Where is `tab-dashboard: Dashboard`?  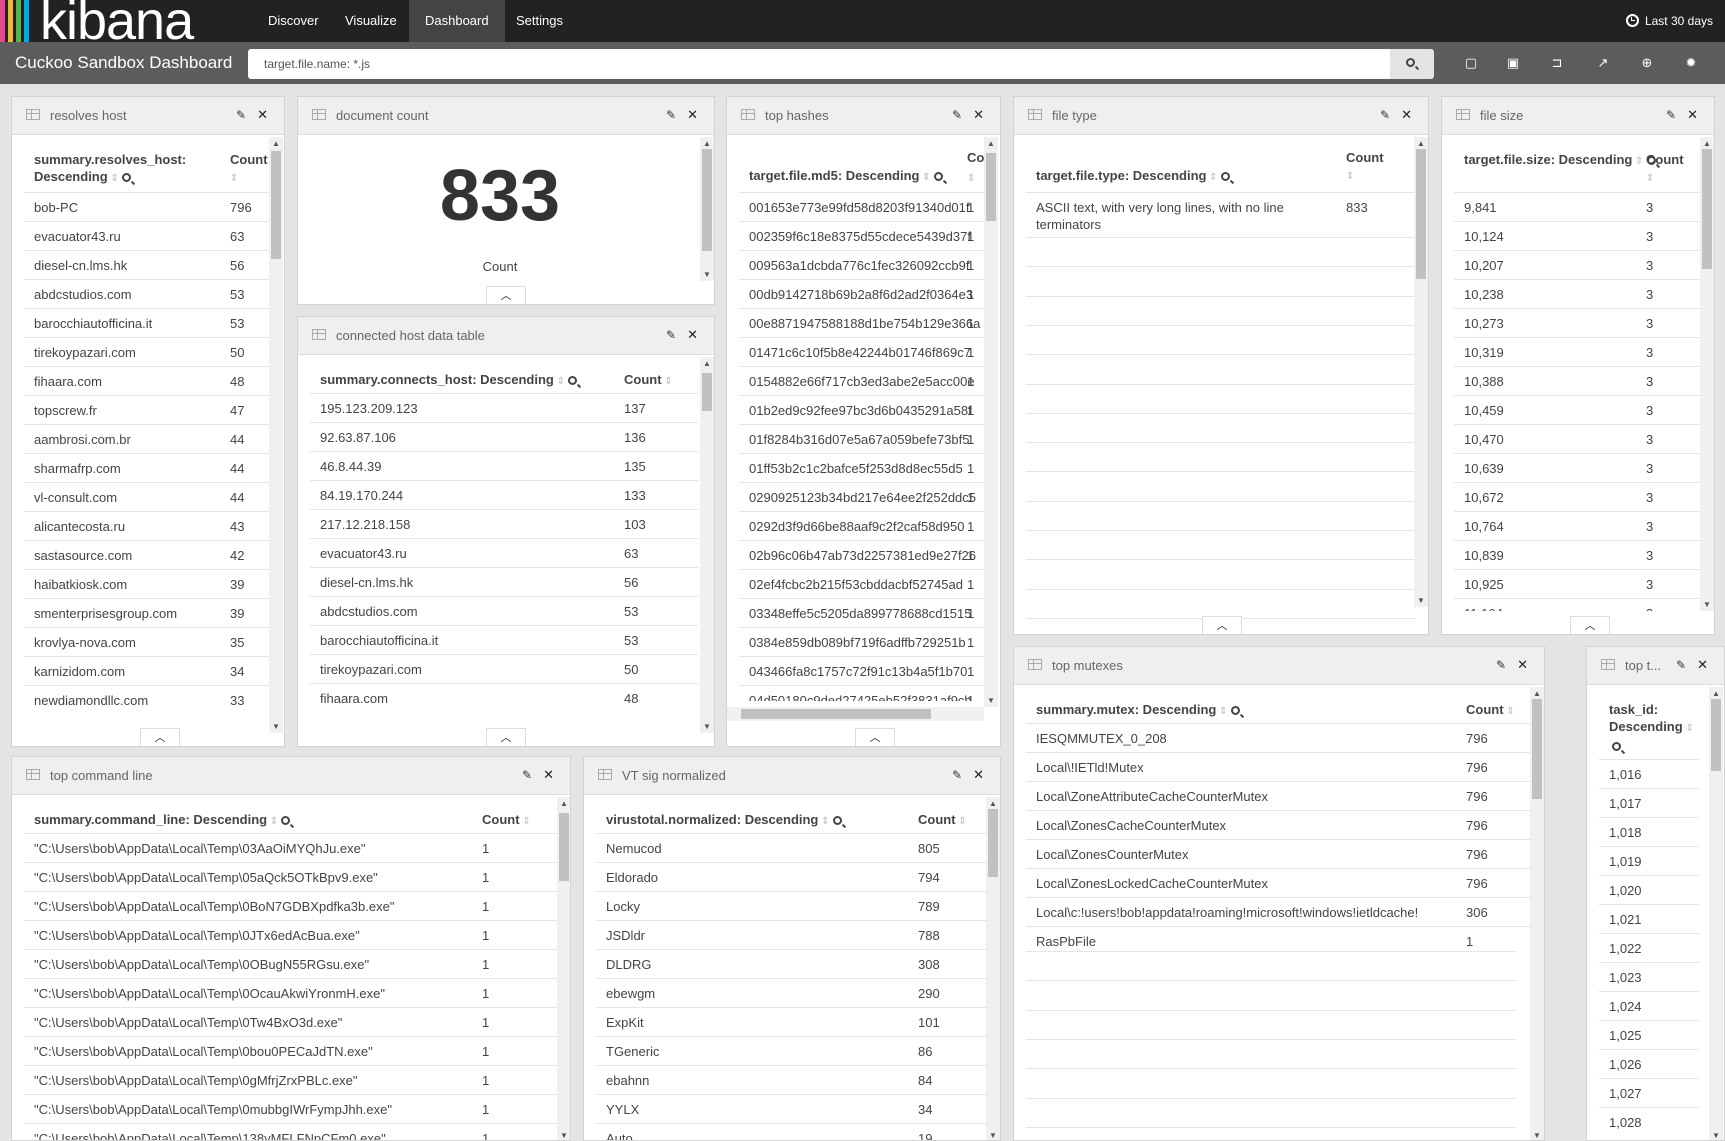 tab-dashboard: Dashboard is located at coordinates (457, 21).